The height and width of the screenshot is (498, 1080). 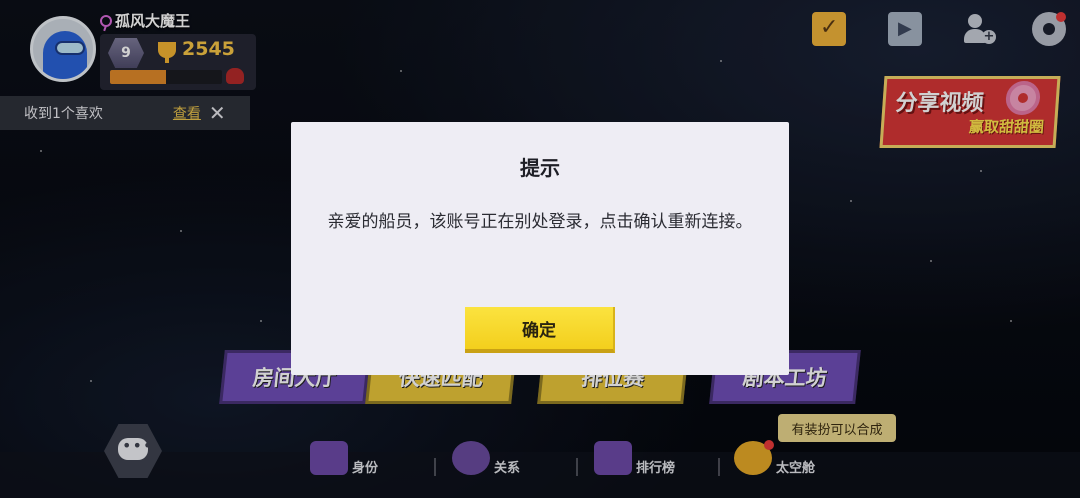 I want to click on dialog-title: 提示, so click(x=540, y=168).